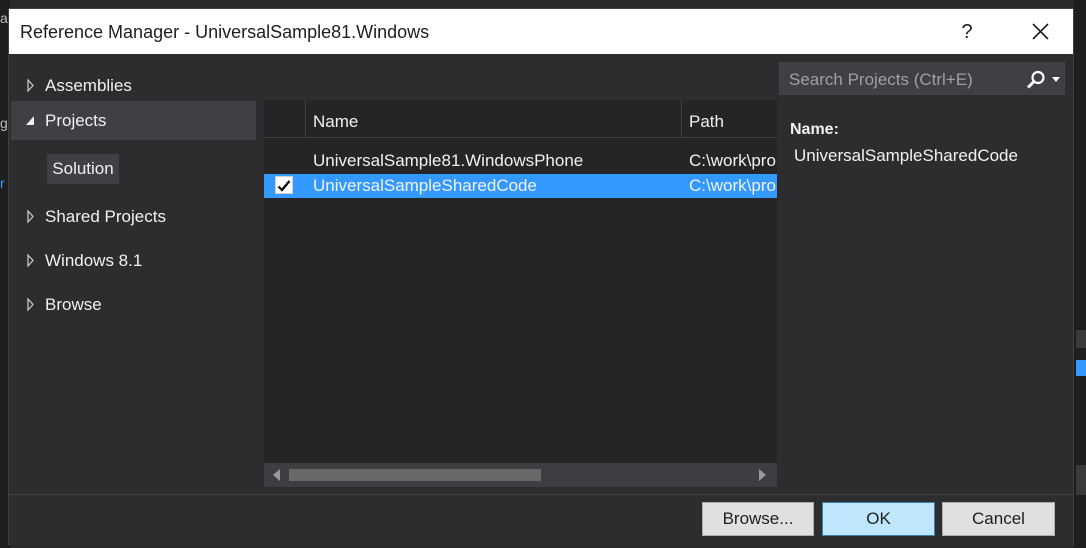  Describe the element at coordinates (415, 475) in the screenshot. I see `scrollbar-thumb` at that location.